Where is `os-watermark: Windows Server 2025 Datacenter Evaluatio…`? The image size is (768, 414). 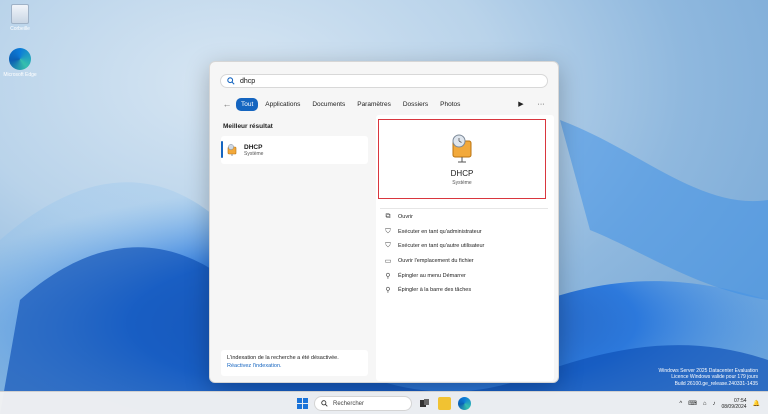 os-watermark: Windows Server 2025 Datacenter Evaluatio… is located at coordinates (709, 377).